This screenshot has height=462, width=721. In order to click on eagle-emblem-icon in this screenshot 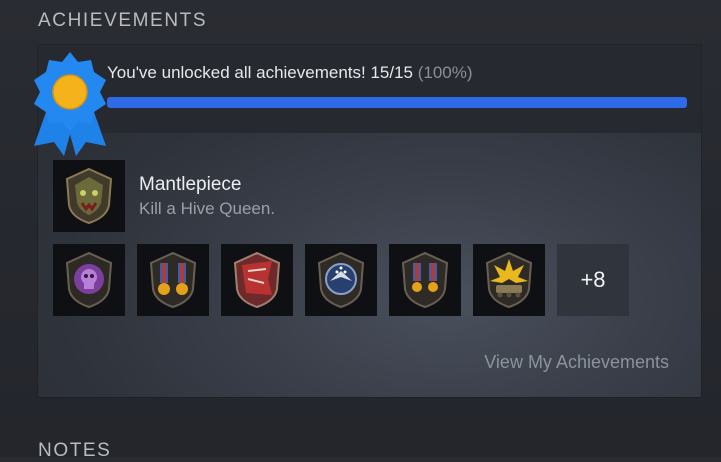, I will do `click(341, 280)`.